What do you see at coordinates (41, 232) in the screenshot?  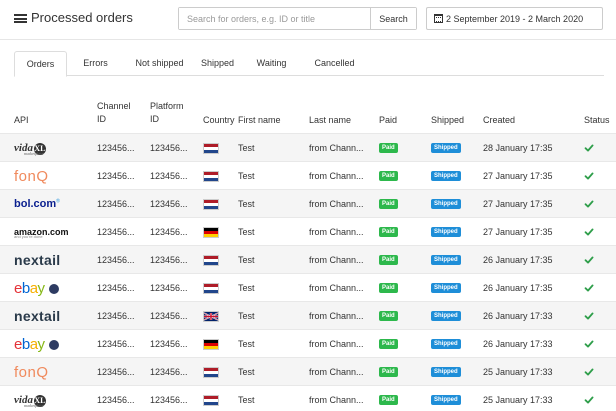 I see `amazon-logo: amazon.com and you're done` at bounding box center [41, 232].